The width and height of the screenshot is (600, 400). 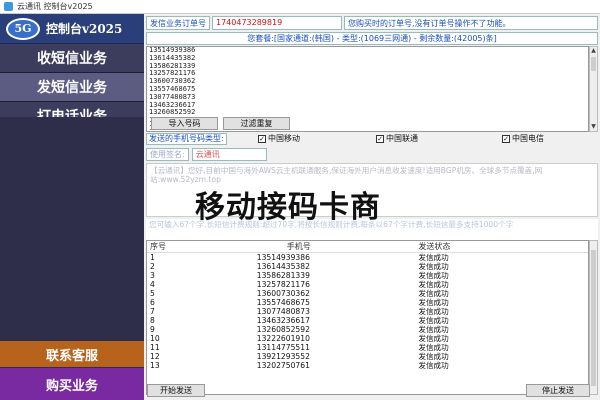 I want to click on cell-phone: 13257821176, so click(x=283, y=284).